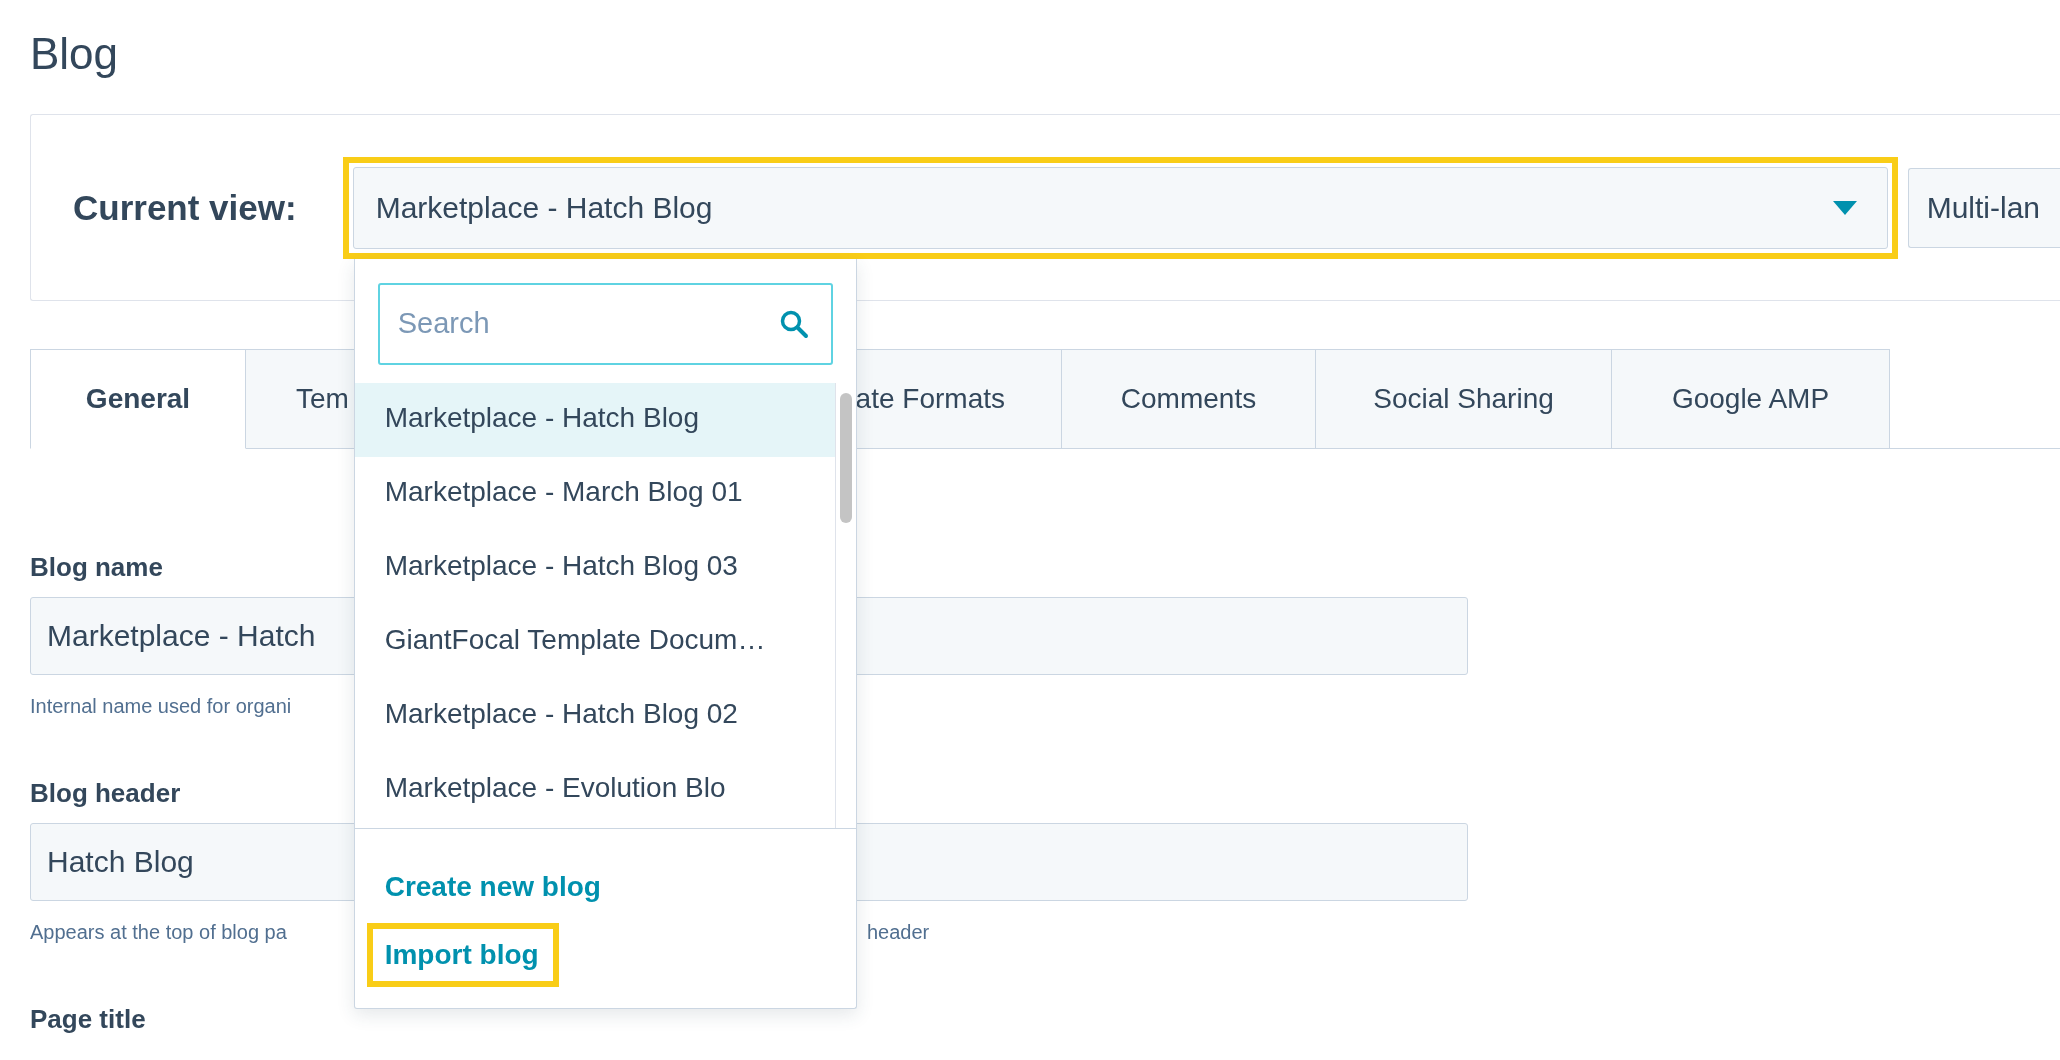  Describe the element at coordinates (899, 932) in the screenshot. I see `help-text: header` at that location.